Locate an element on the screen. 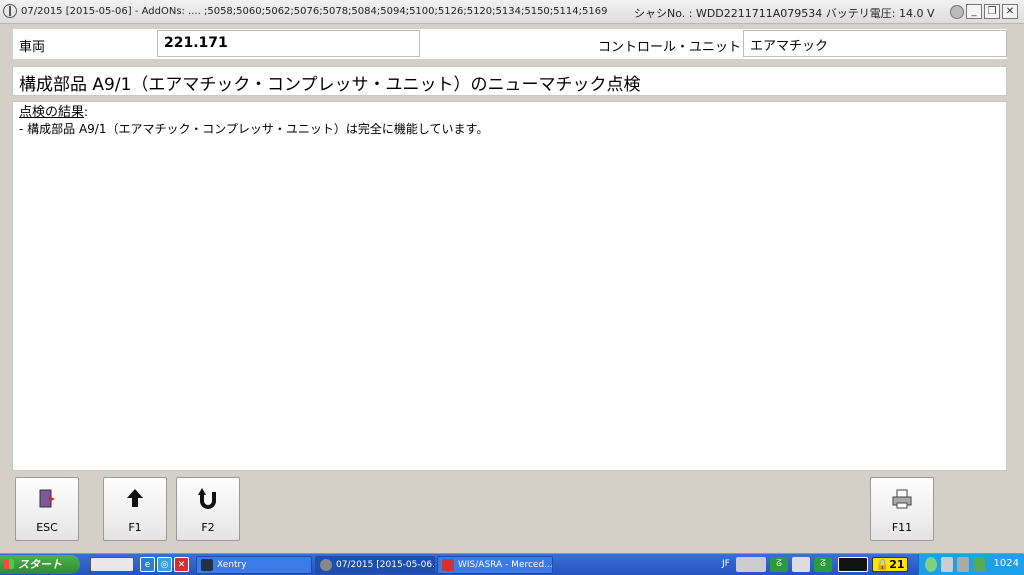 The image size is (1024, 575). result-heading: 点検の結果 is located at coordinates (52, 112).